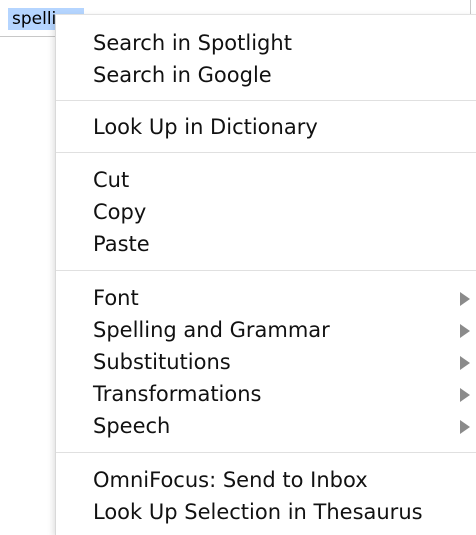 This screenshot has height=535, width=476. Describe the element at coordinates (111, 180) in the screenshot. I see `menu-item-label: Cut` at that location.